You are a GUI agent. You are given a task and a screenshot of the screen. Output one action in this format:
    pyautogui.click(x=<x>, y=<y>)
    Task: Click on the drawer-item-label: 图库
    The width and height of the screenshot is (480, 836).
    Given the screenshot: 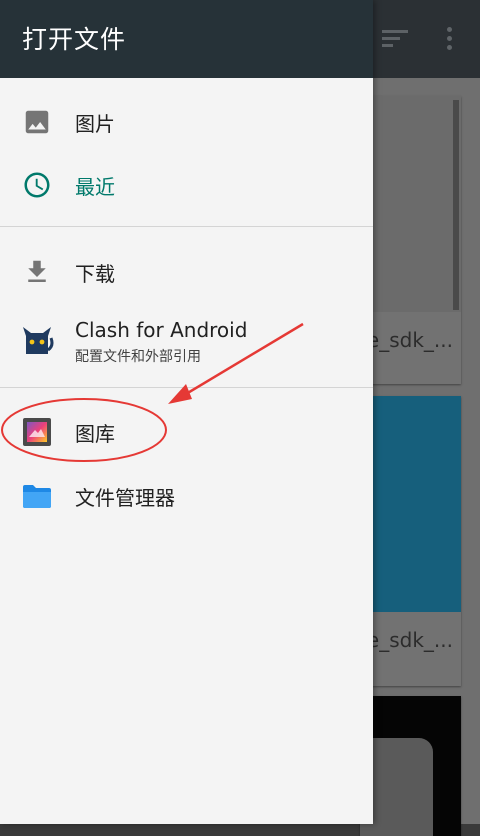 What is the action you would take?
    pyautogui.click(x=95, y=434)
    